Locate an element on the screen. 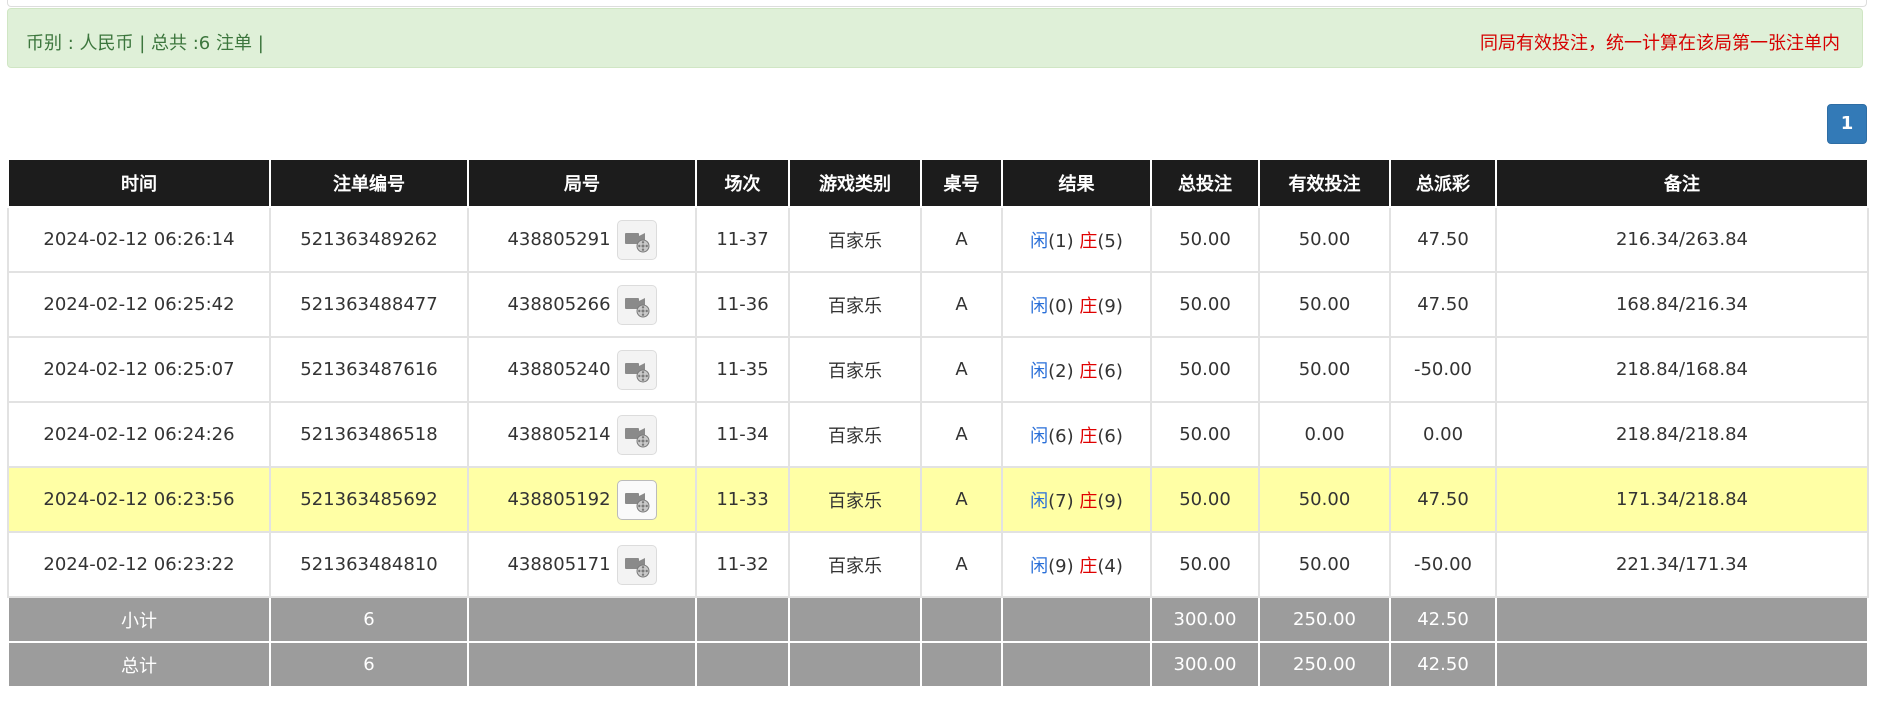 The image size is (1892, 723). round-id: 438805240 is located at coordinates (559, 369).